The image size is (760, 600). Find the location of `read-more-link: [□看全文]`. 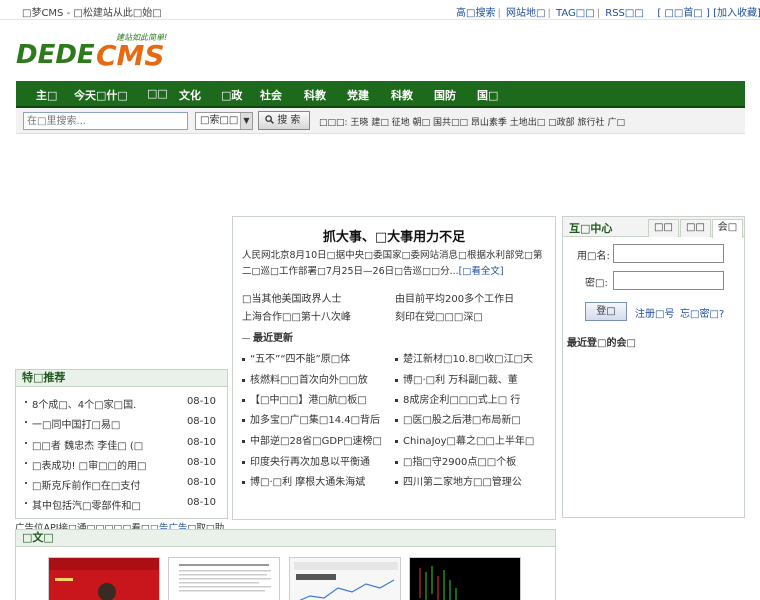

read-more-link: [□看全文] is located at coordinates (481, 271).